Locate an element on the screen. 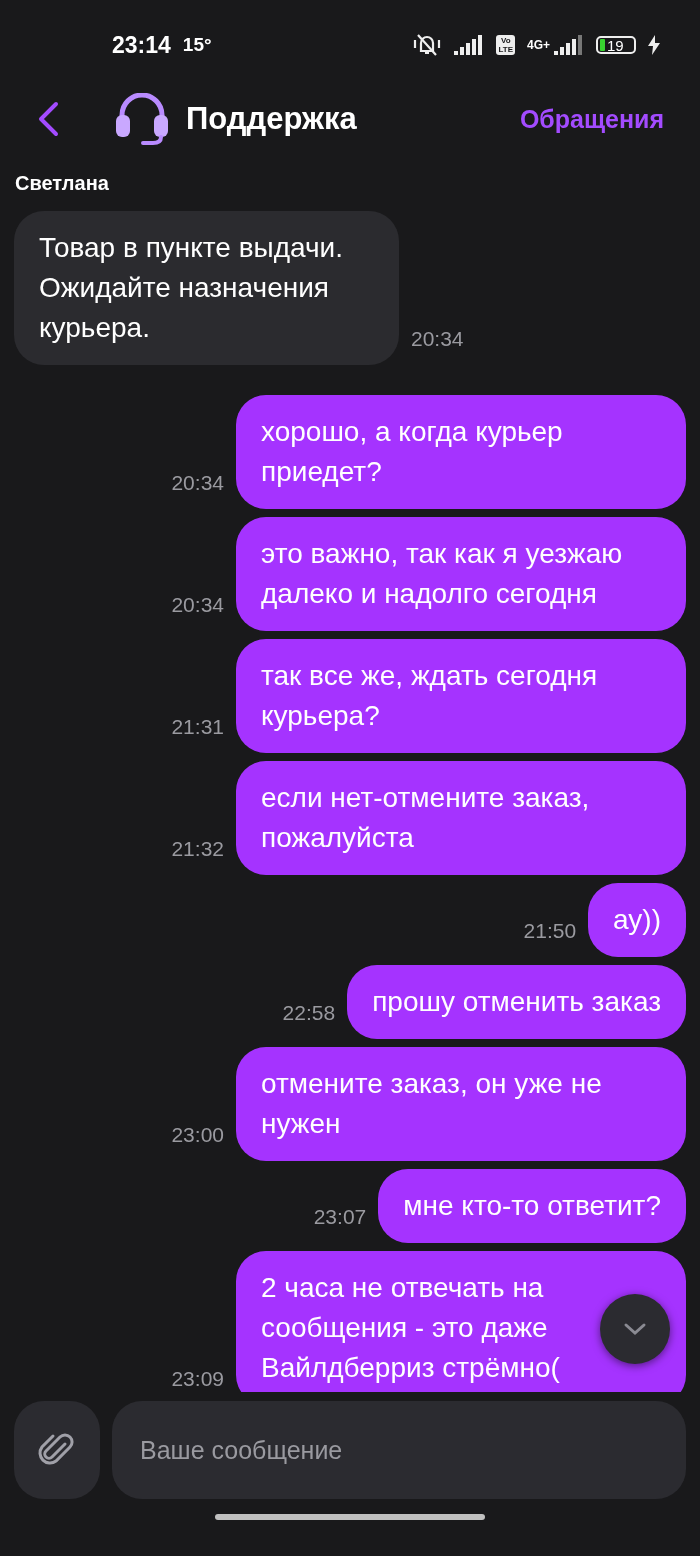  sent-message: это важно, так как я уезжаю далеко и надолго сегодня is located at coordinates (461, 574).